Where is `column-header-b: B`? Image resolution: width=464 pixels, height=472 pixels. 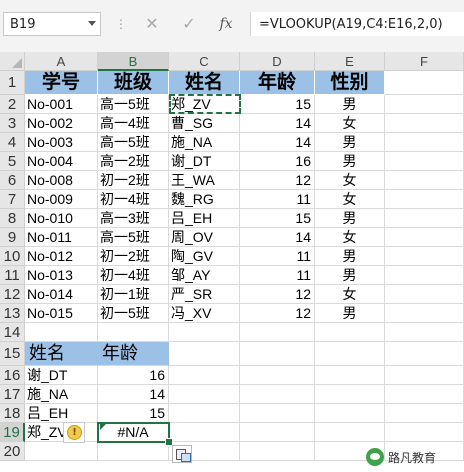
column-header-b: B is located at coordinates (133, 61).